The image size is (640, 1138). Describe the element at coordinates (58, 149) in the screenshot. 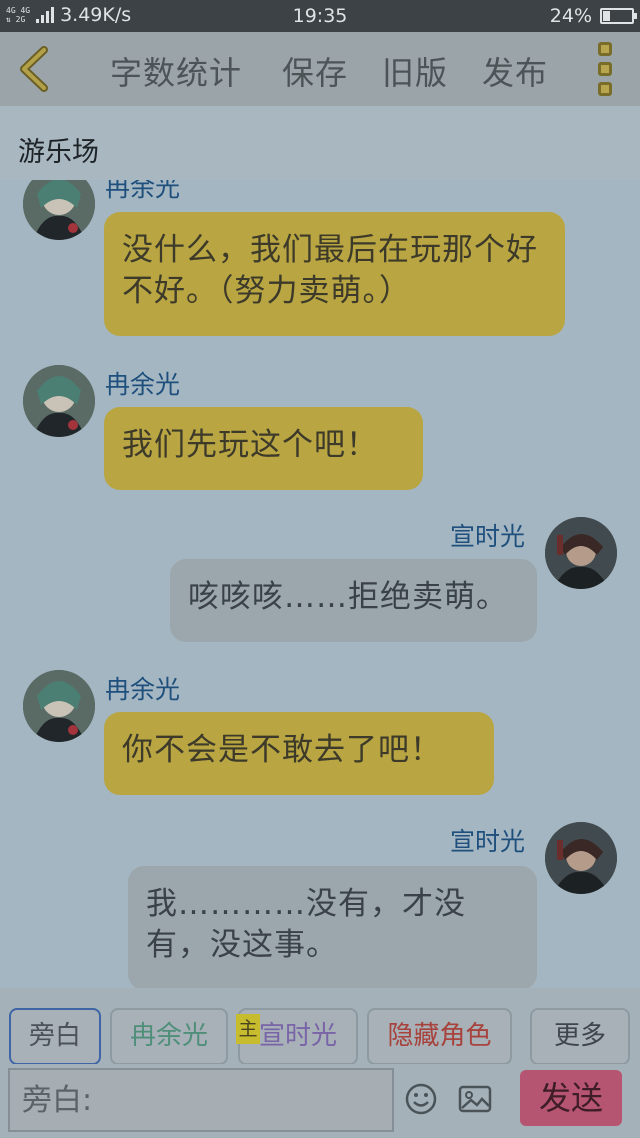

I see `scene-title: 游乐场` at that location.